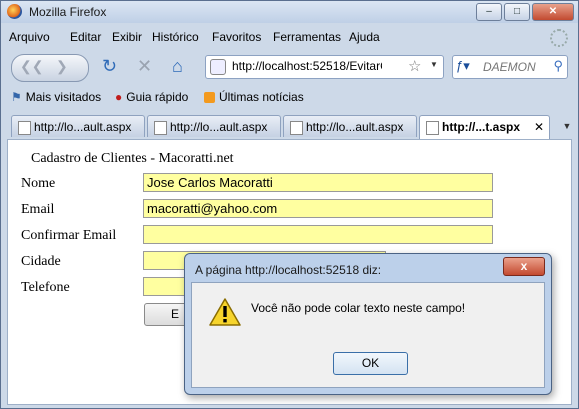 This screenshot has width=579, height=409. What do you see at coordinates (567, 126) in the screenshot?
I see `list-all-tabs-button: ▼` at bounding box center [567, 126].